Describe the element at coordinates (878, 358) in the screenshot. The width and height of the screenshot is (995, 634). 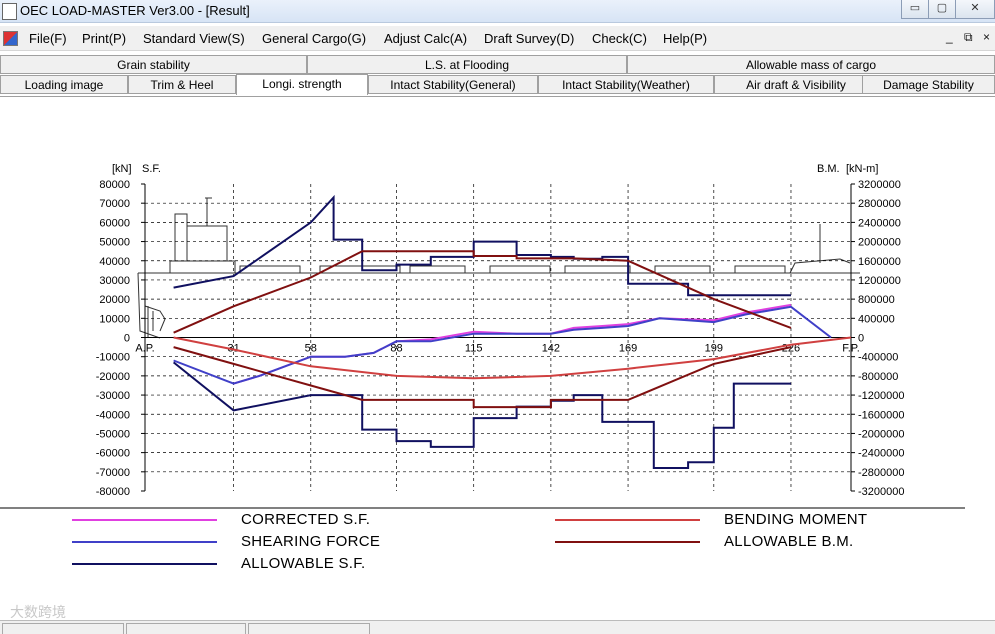
I see `right-tick-label: -400000` at that location.